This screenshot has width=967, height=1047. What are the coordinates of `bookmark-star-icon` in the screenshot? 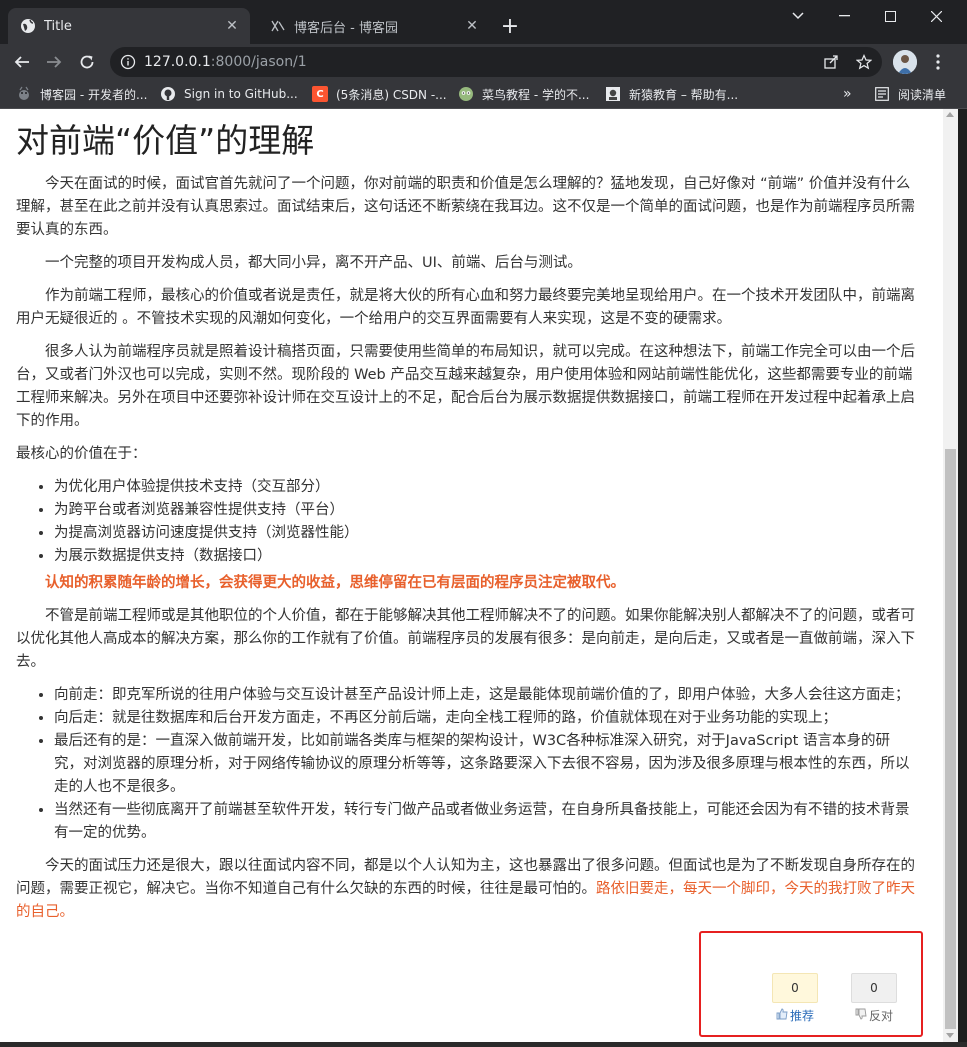 It's located at (864, 62).